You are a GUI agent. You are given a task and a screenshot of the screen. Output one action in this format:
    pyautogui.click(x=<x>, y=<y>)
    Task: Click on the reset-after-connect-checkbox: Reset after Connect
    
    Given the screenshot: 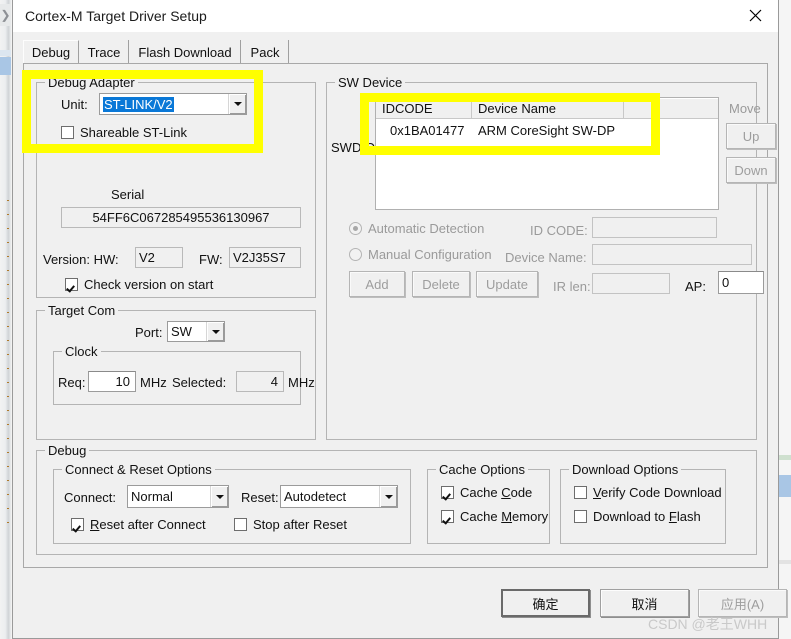 What is the action you would take?
    pyautogui.click(x=138, y=524)
    